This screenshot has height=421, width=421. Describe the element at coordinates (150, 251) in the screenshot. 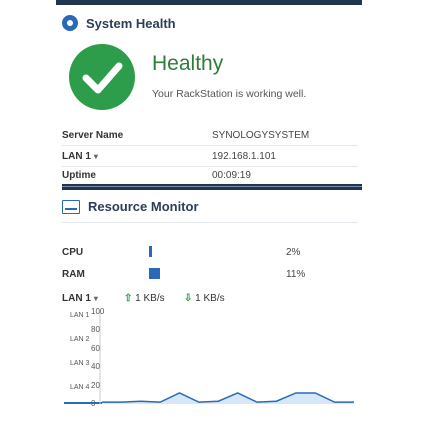

I see `cpu-usage-bar` at that location.